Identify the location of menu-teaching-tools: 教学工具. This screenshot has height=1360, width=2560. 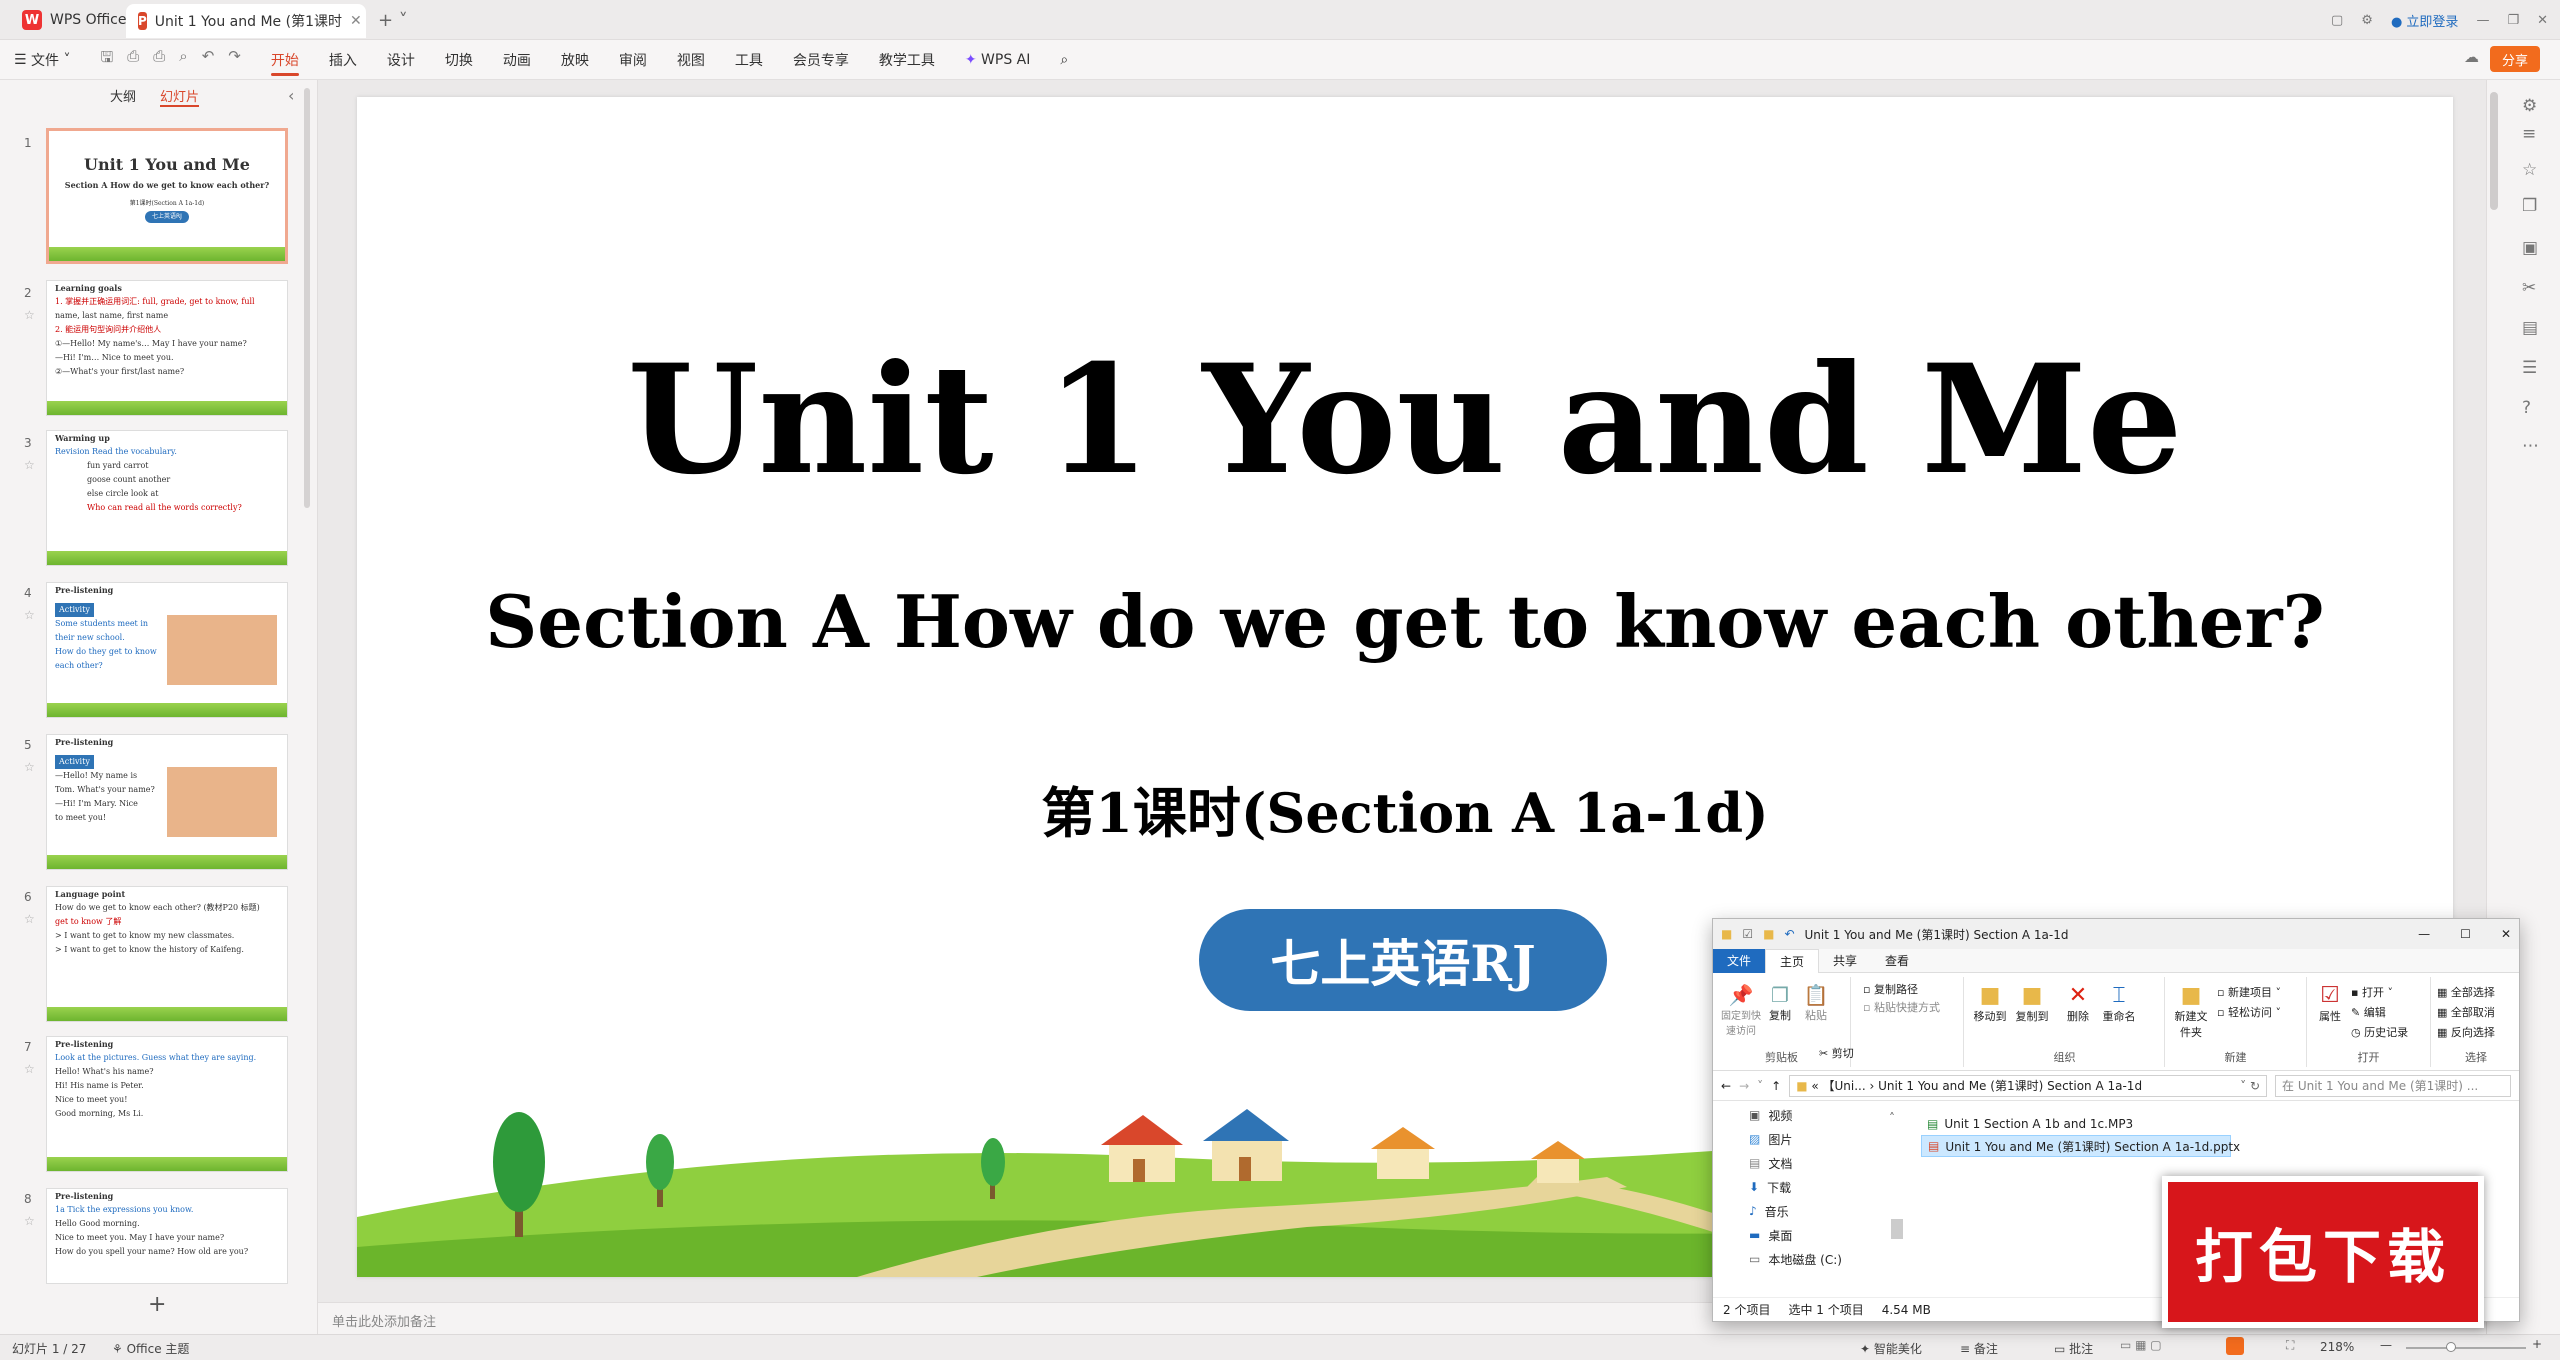
(907, 60).